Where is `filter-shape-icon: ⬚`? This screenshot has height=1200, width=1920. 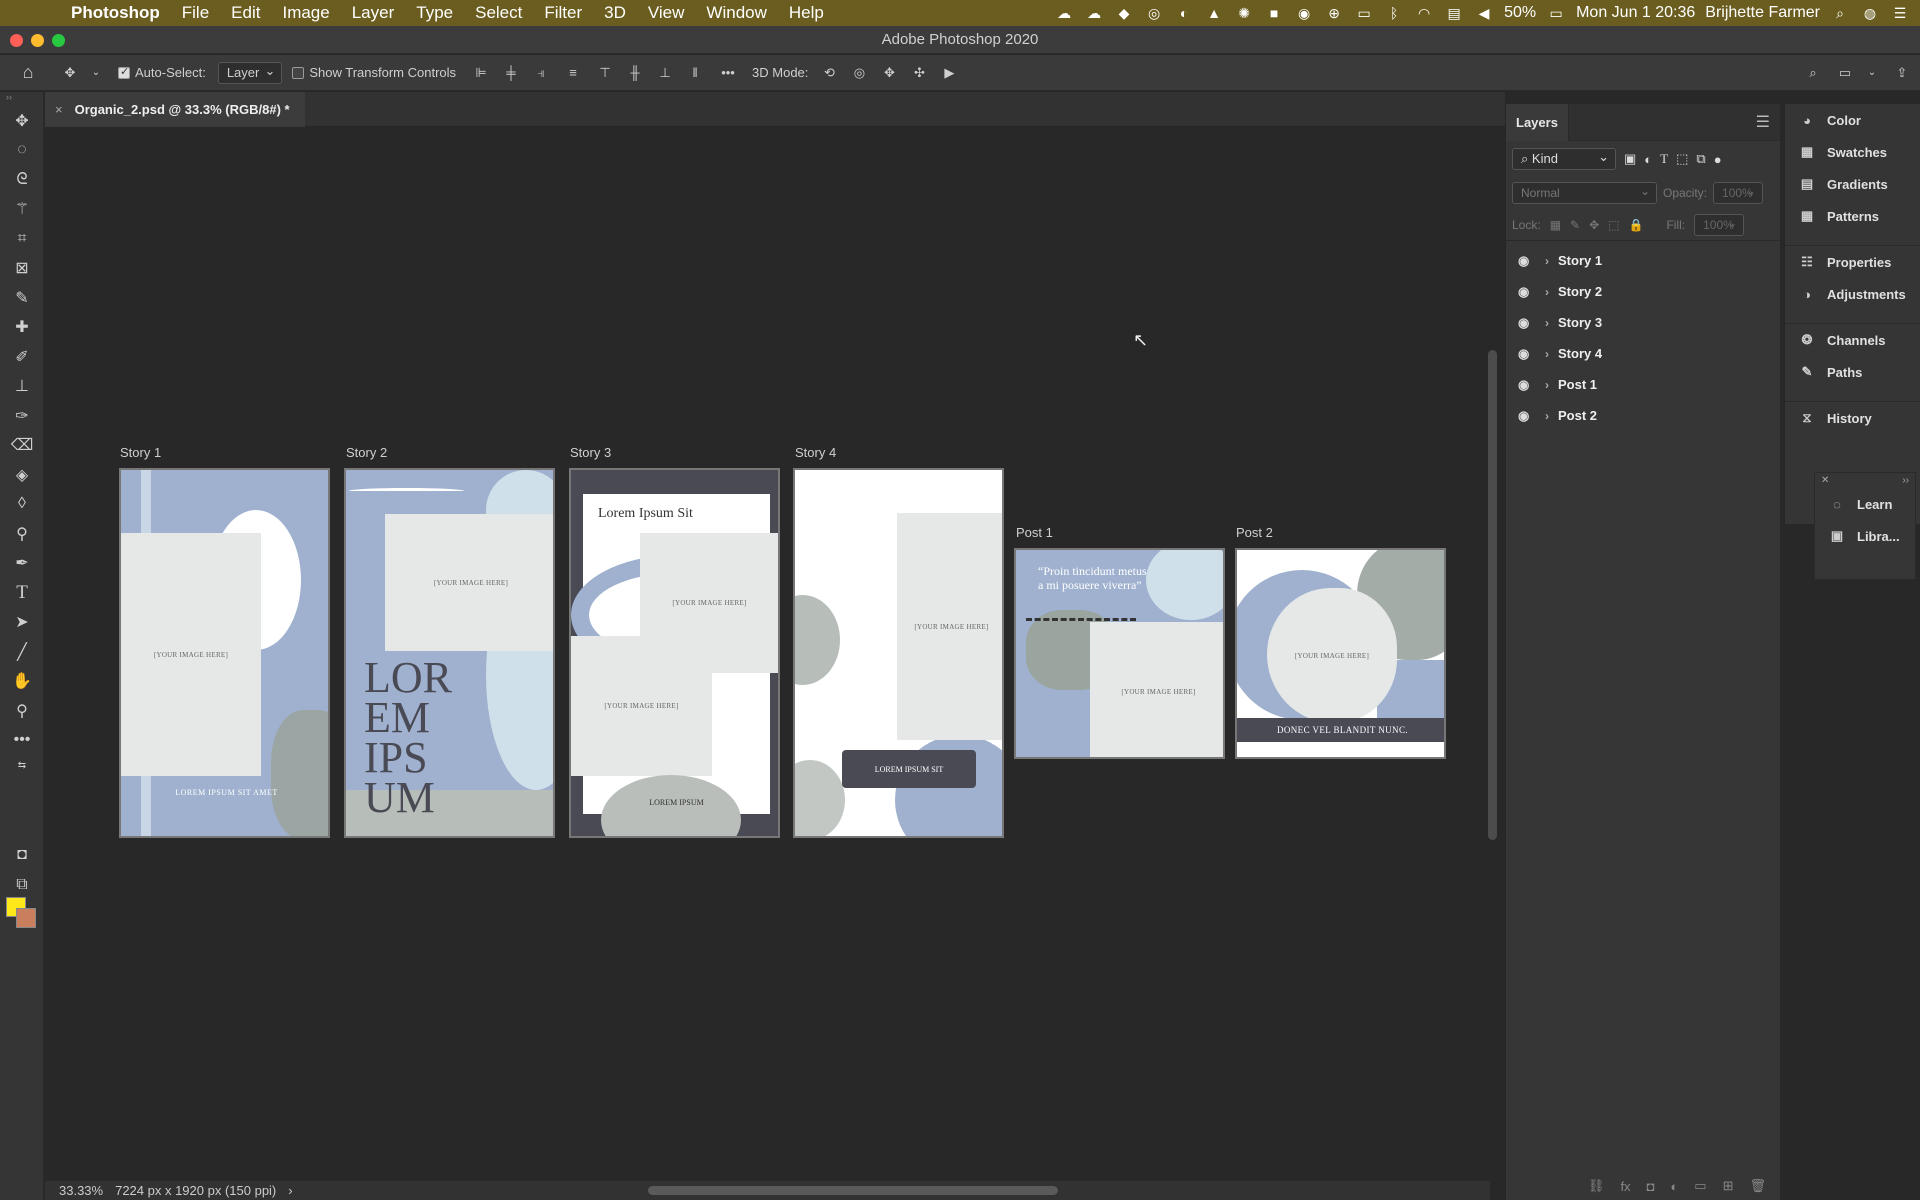
filter-shape-icon: ⬚ is located at coordinates (1682, 159).